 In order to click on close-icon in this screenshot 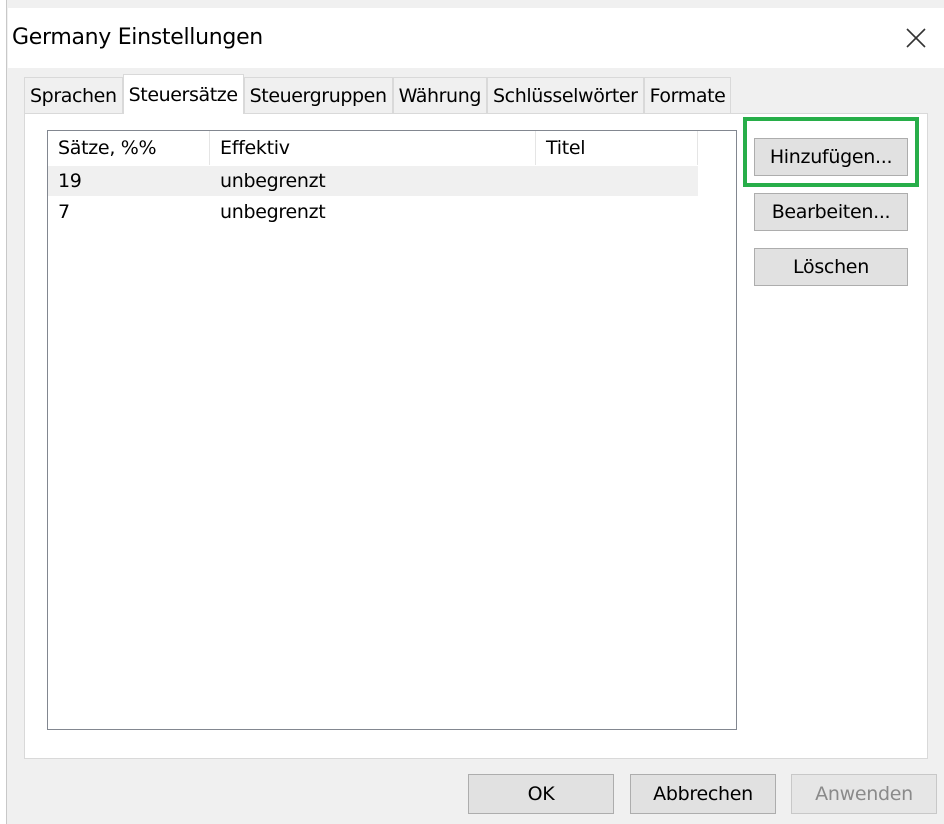, I will do `click(916, 38)`.